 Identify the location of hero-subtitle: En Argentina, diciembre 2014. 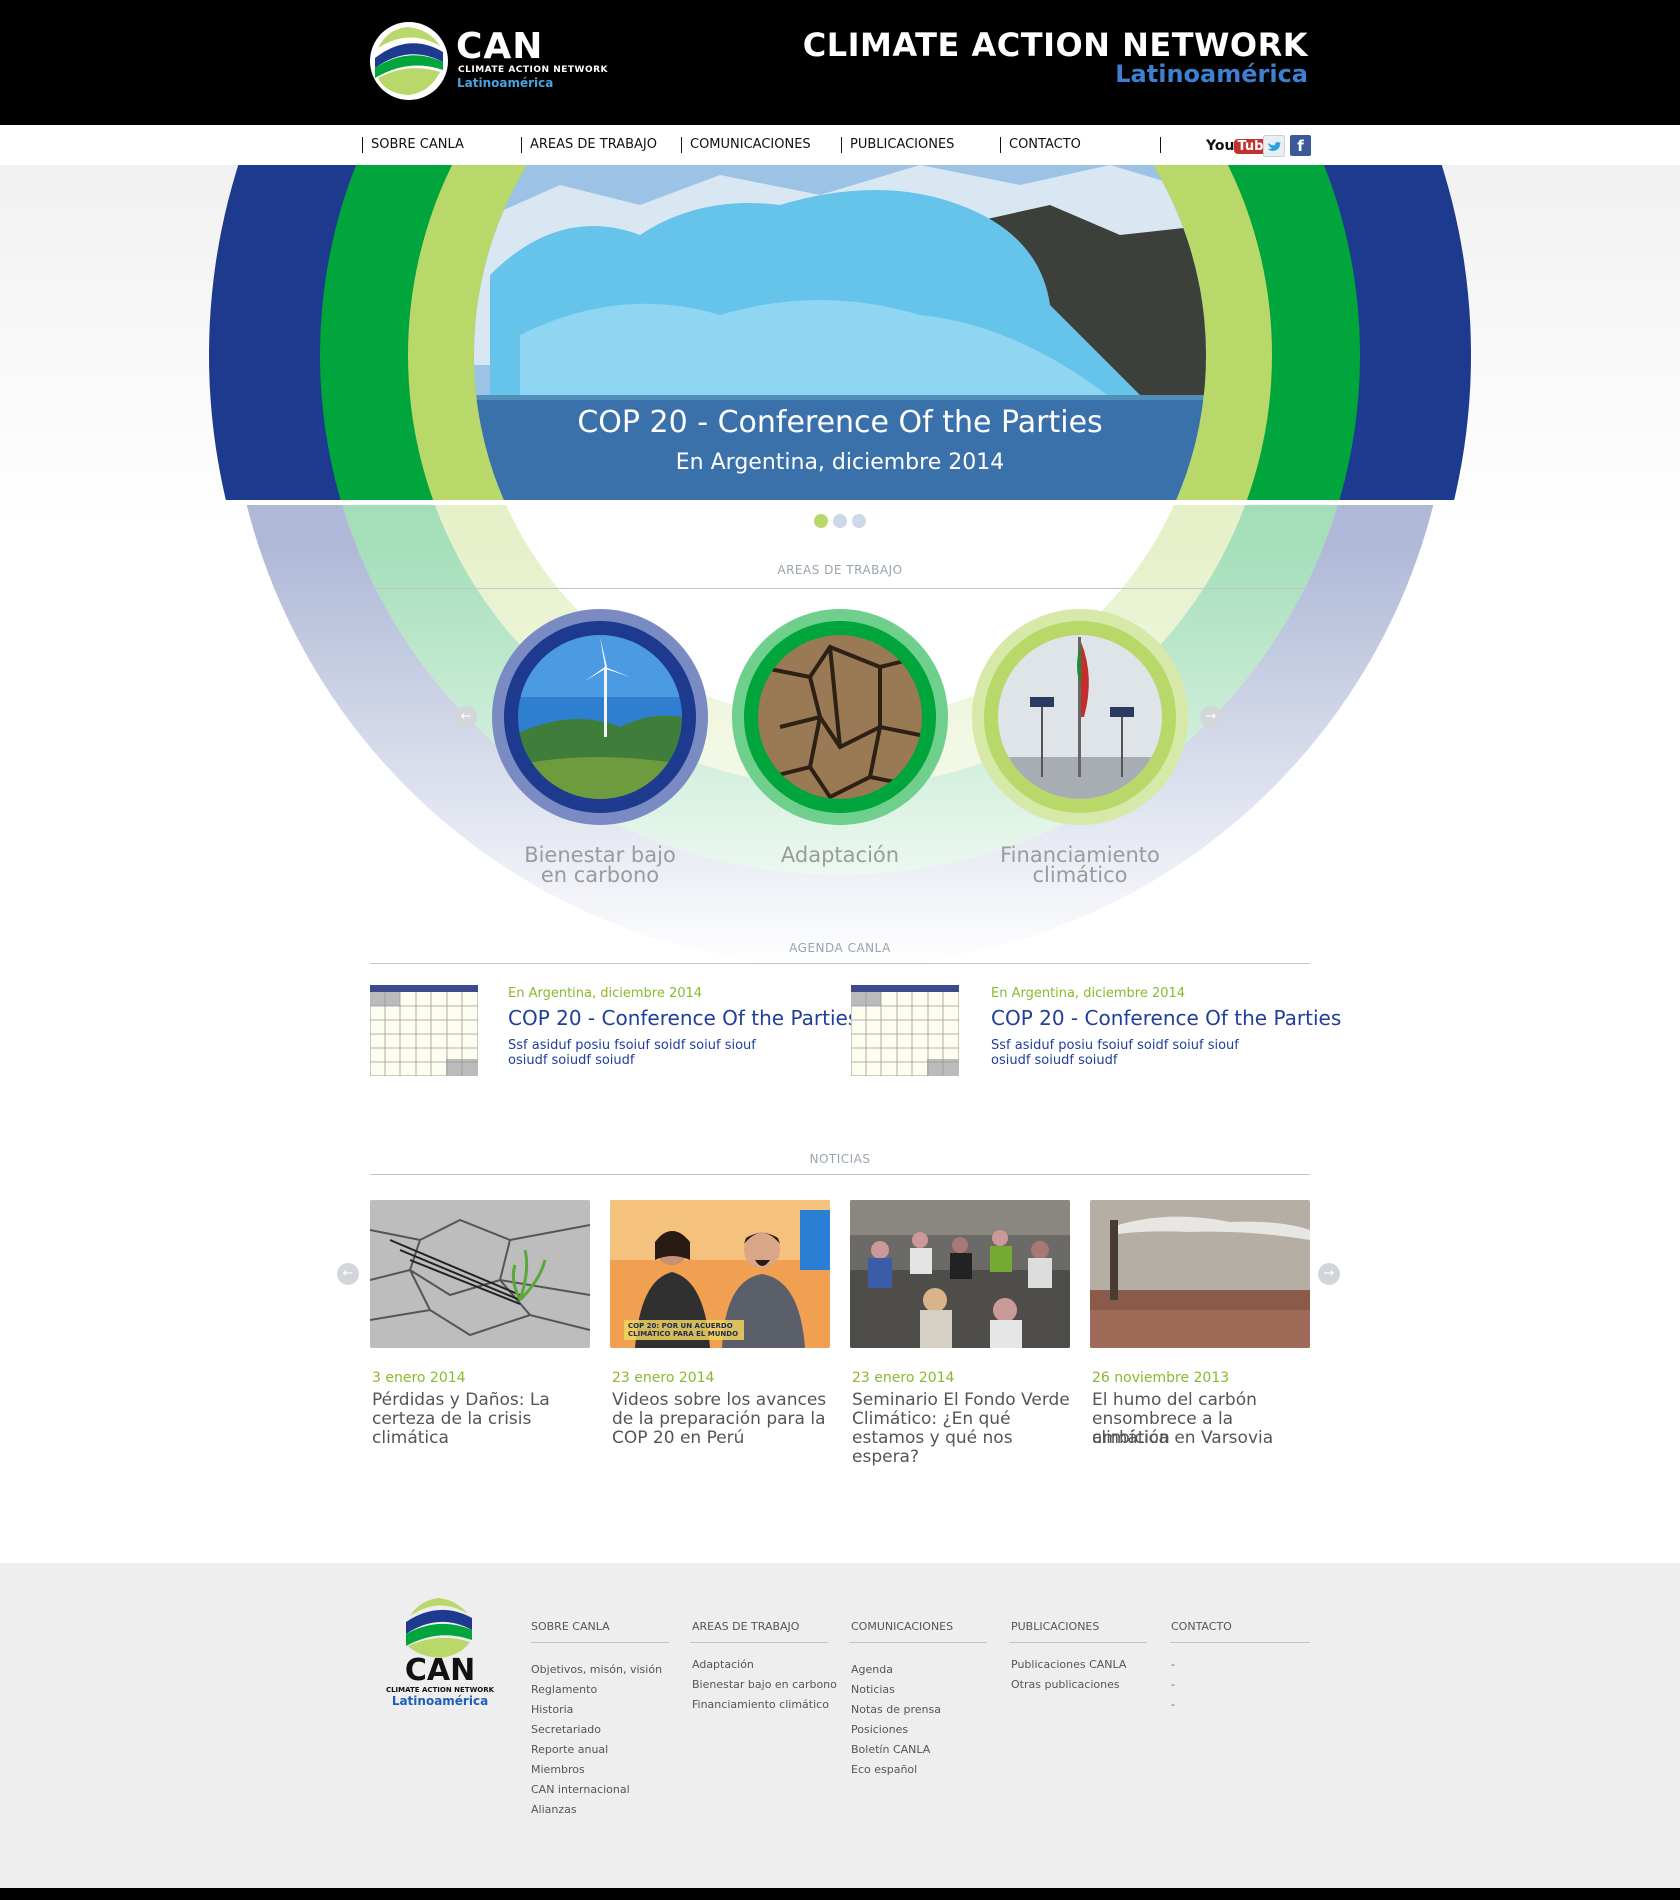
(840, 462).